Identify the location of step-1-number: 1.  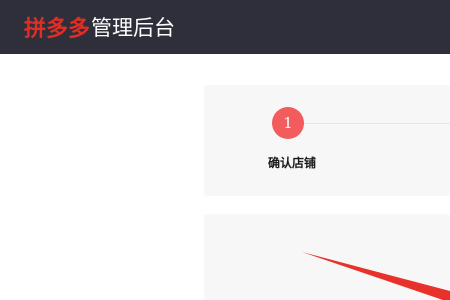
(288, 123).